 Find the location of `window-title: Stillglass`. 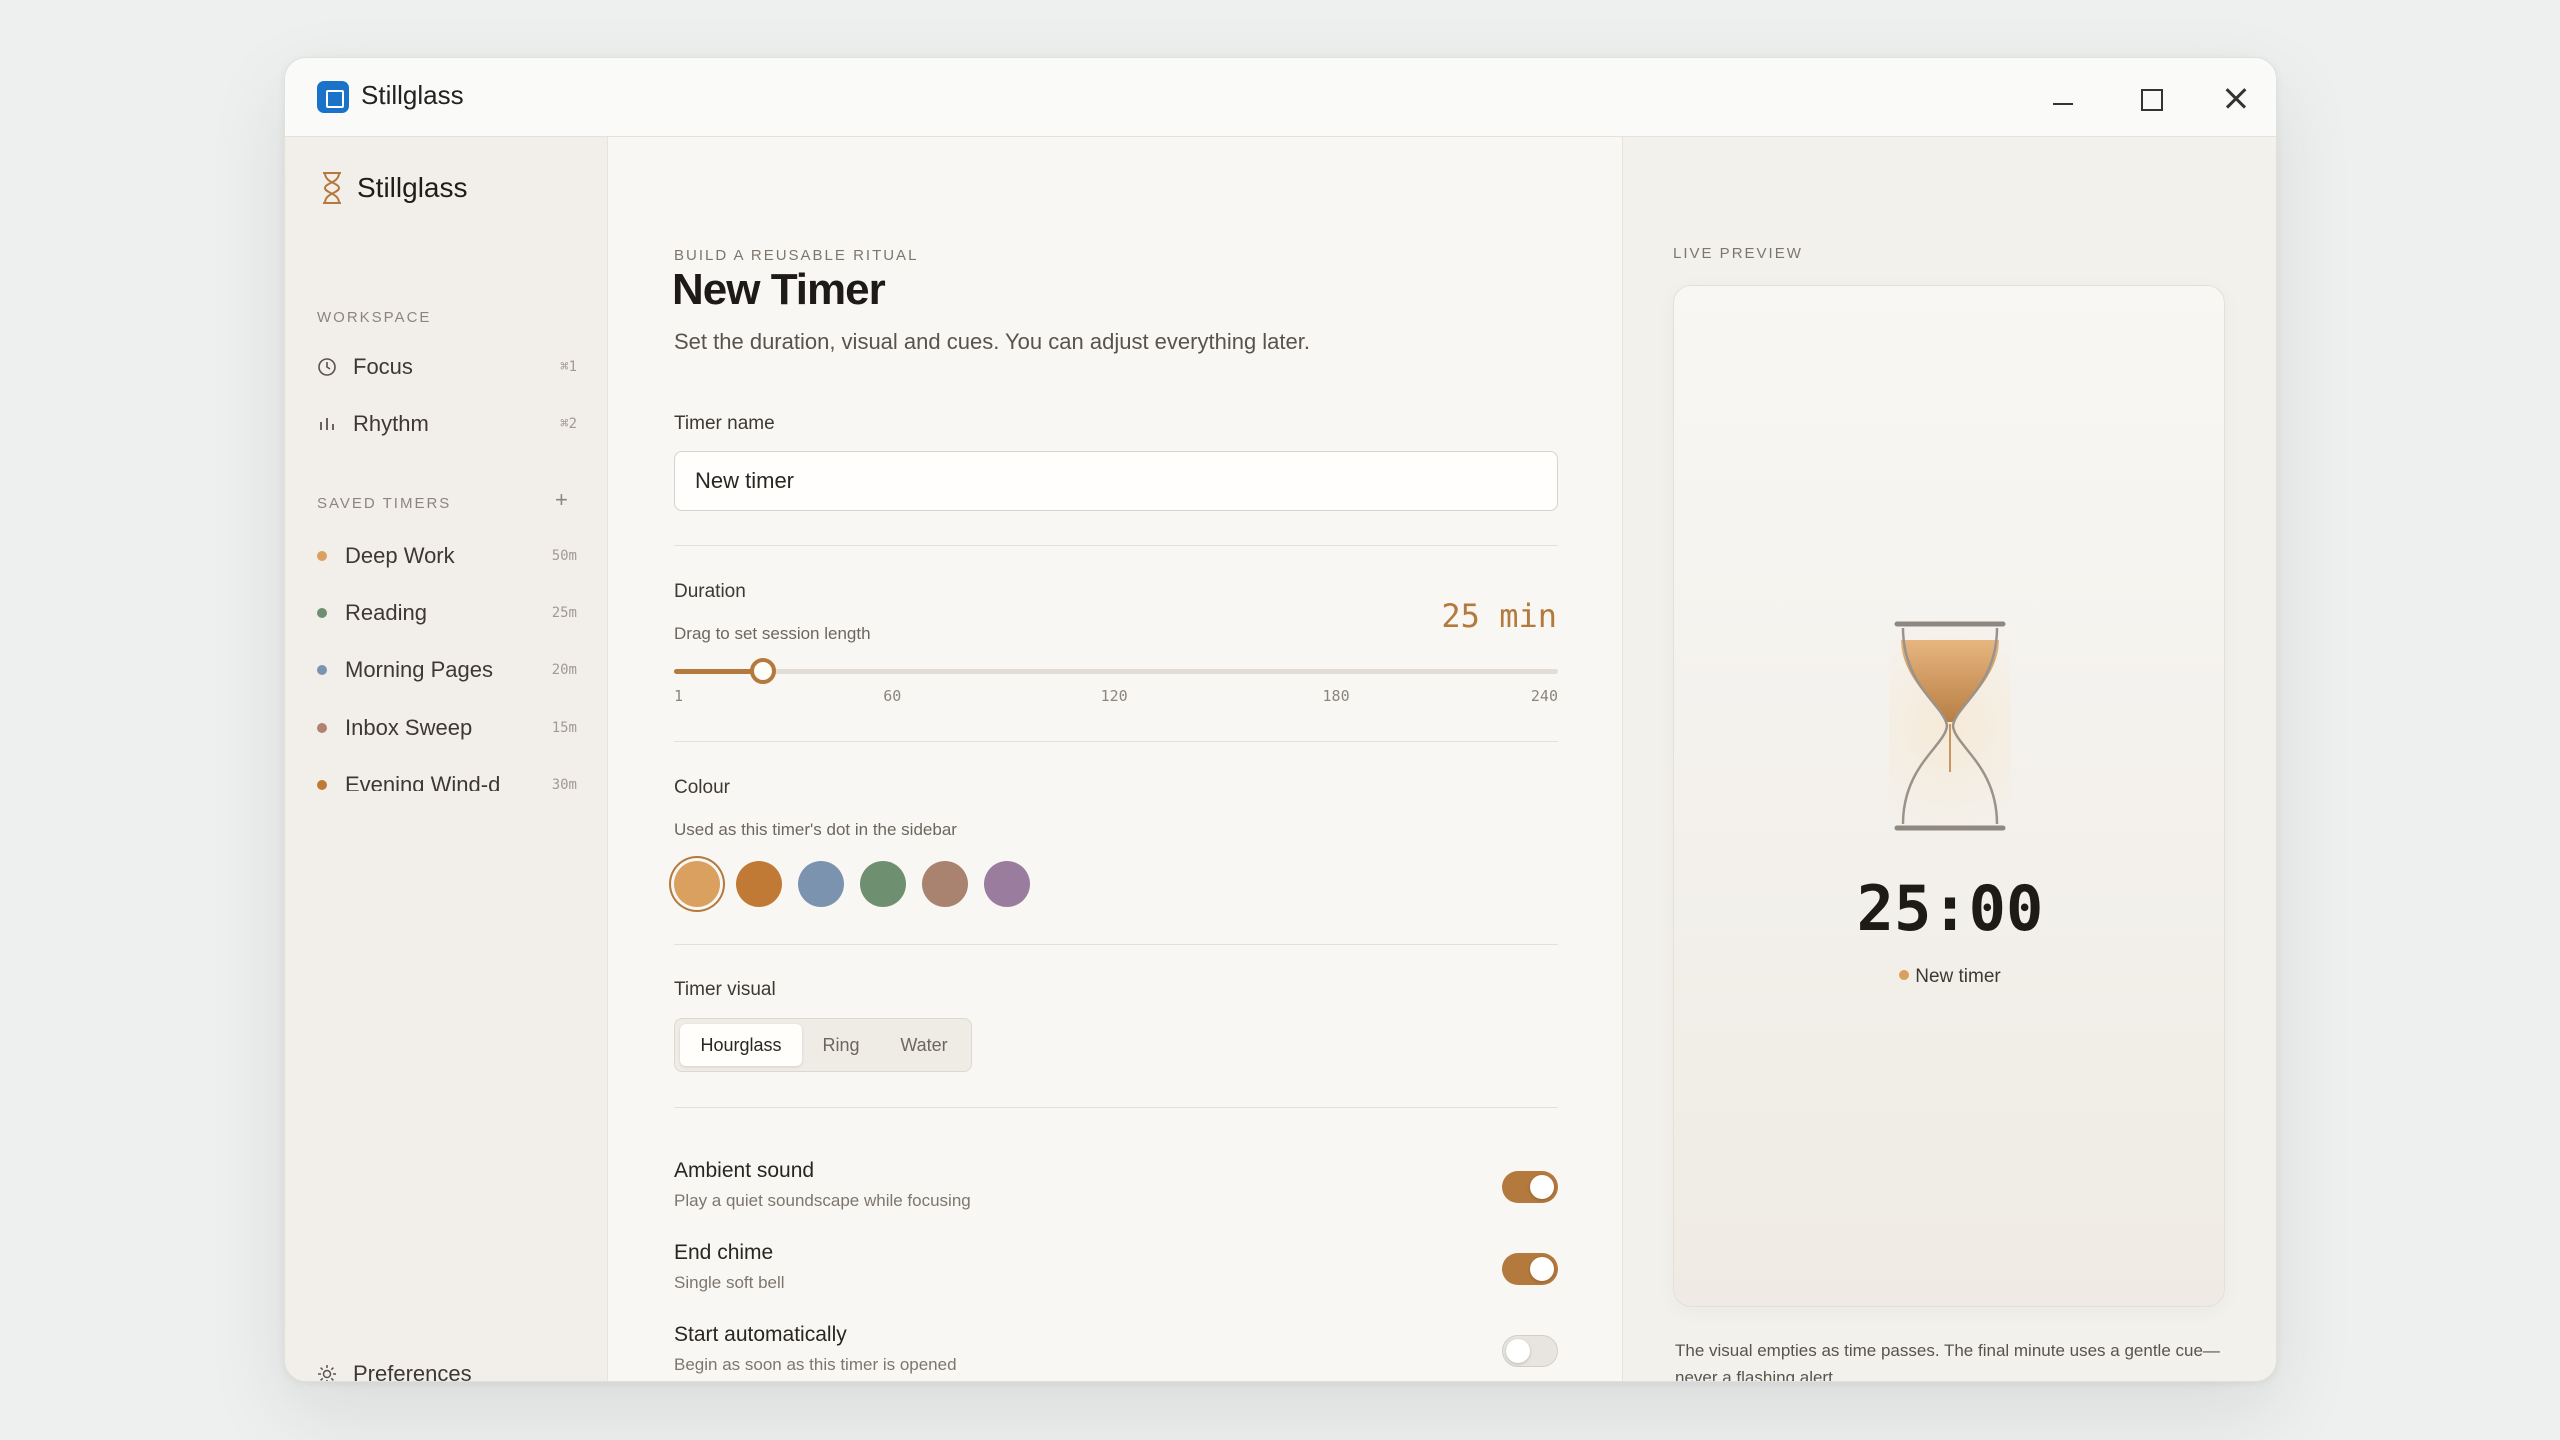

window-title: Stillglass is located at coordinates (412, 95).